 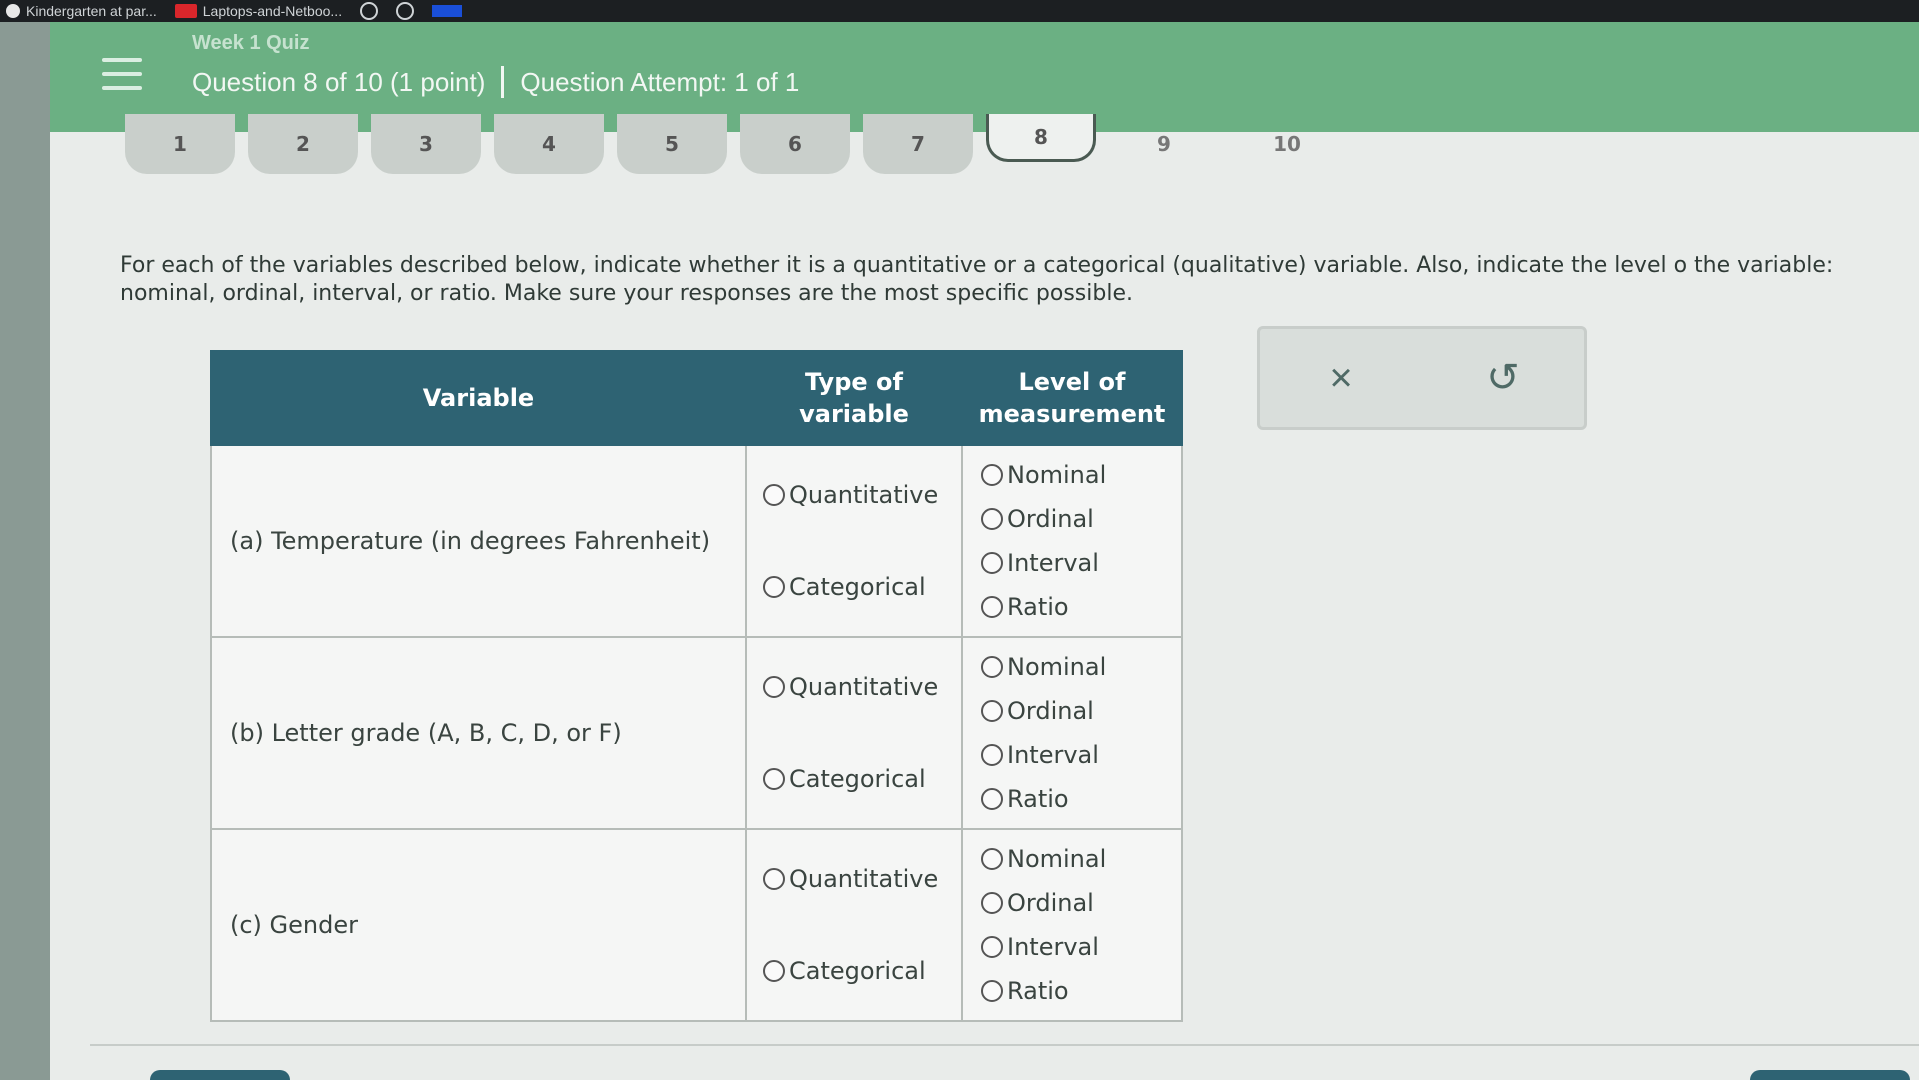 What do you see at coordinates (660, 81) in the screenshot?
I see `attempt-label: Question Attempt: 1 of 1` at bounding box center [660, 81].